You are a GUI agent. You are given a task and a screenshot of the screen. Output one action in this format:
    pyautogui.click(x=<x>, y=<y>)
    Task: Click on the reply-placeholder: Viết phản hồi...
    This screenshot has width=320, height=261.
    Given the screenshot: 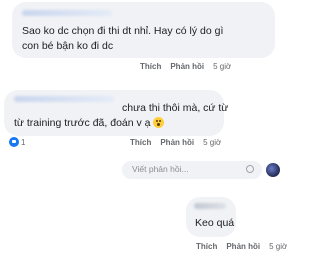 What is the action you would take?
    pyautogui.click(x=160, y=169)
    